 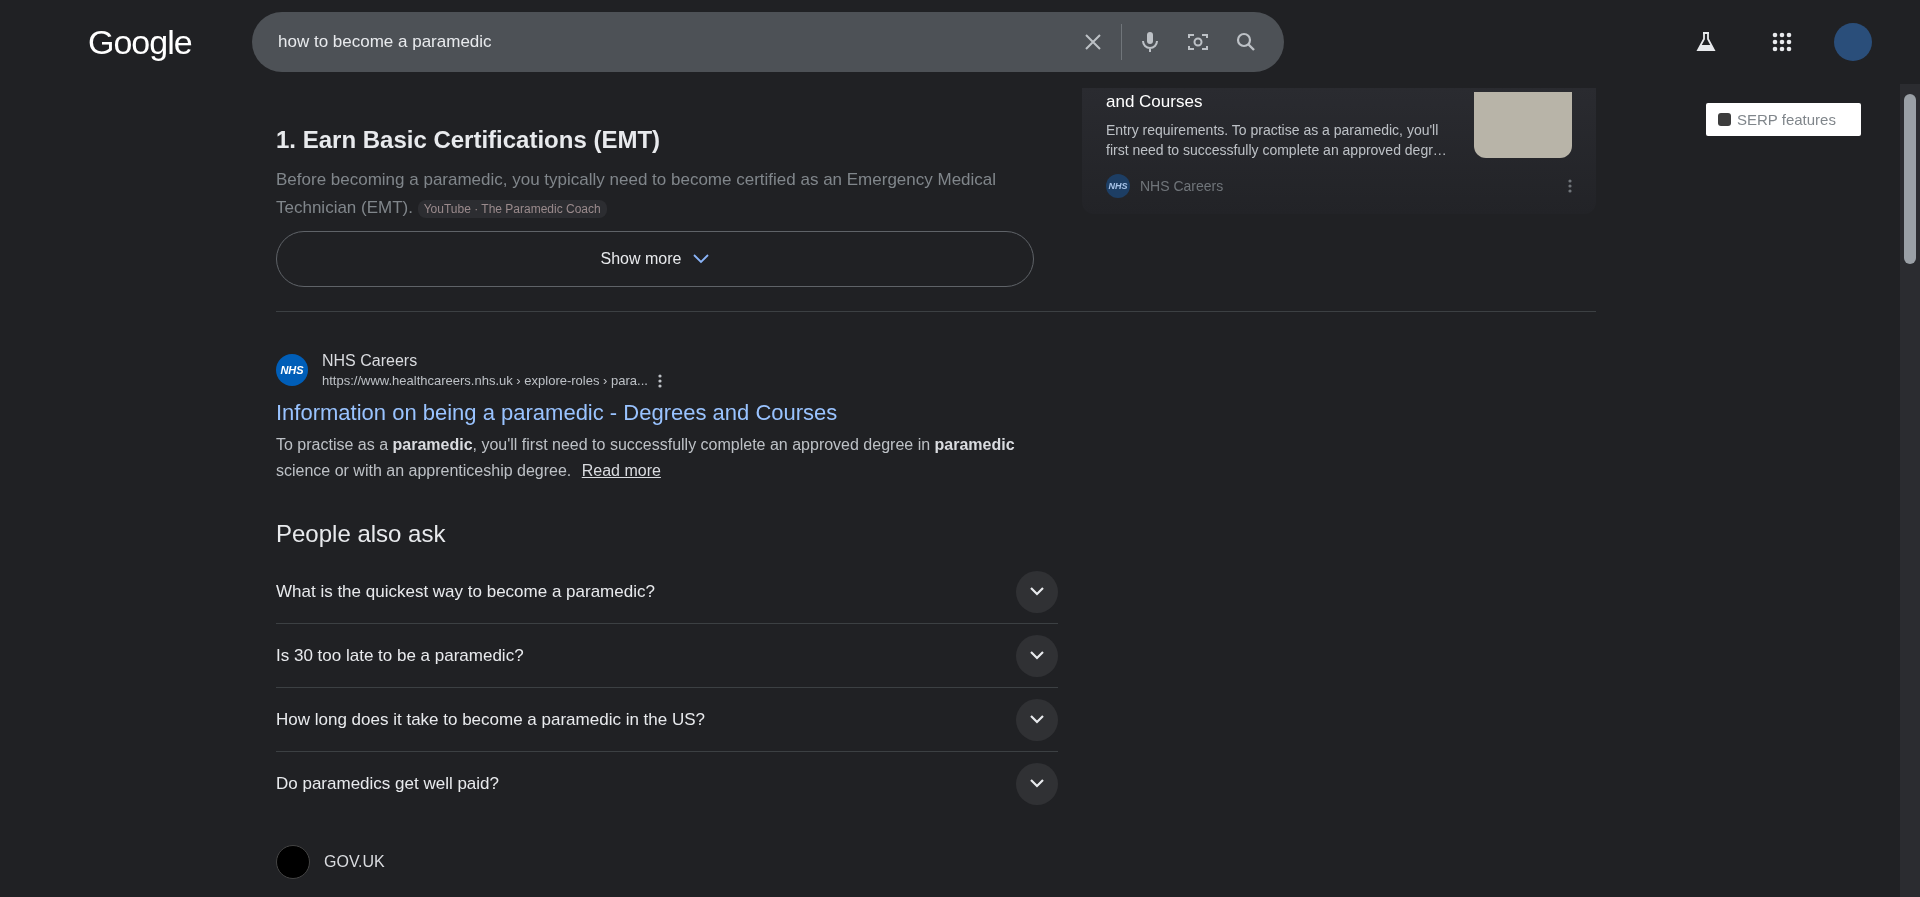 What do you see at coordinates (293, 862) in the screenshot?
I see `site-favicon` at bounding box center [293, 862].